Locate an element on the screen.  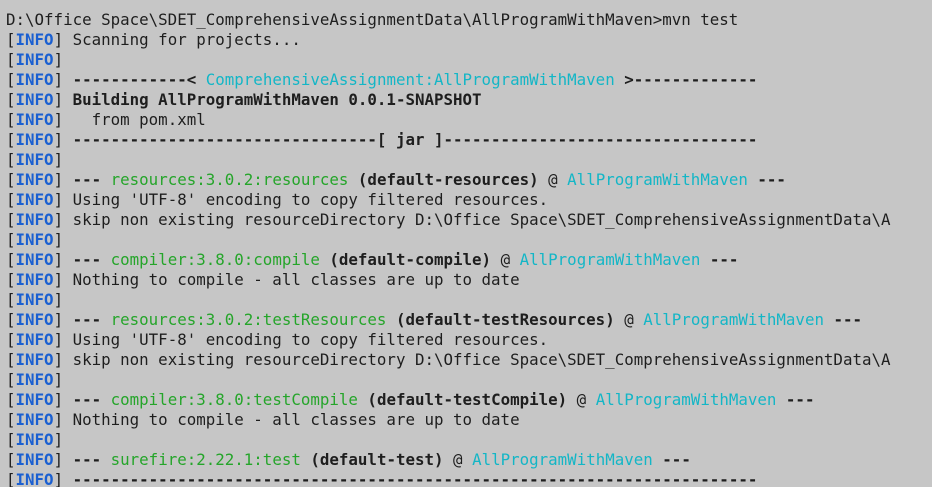
log-segment-green: compiler:3.8.0:testCompile is located at coordinates (234, 399).